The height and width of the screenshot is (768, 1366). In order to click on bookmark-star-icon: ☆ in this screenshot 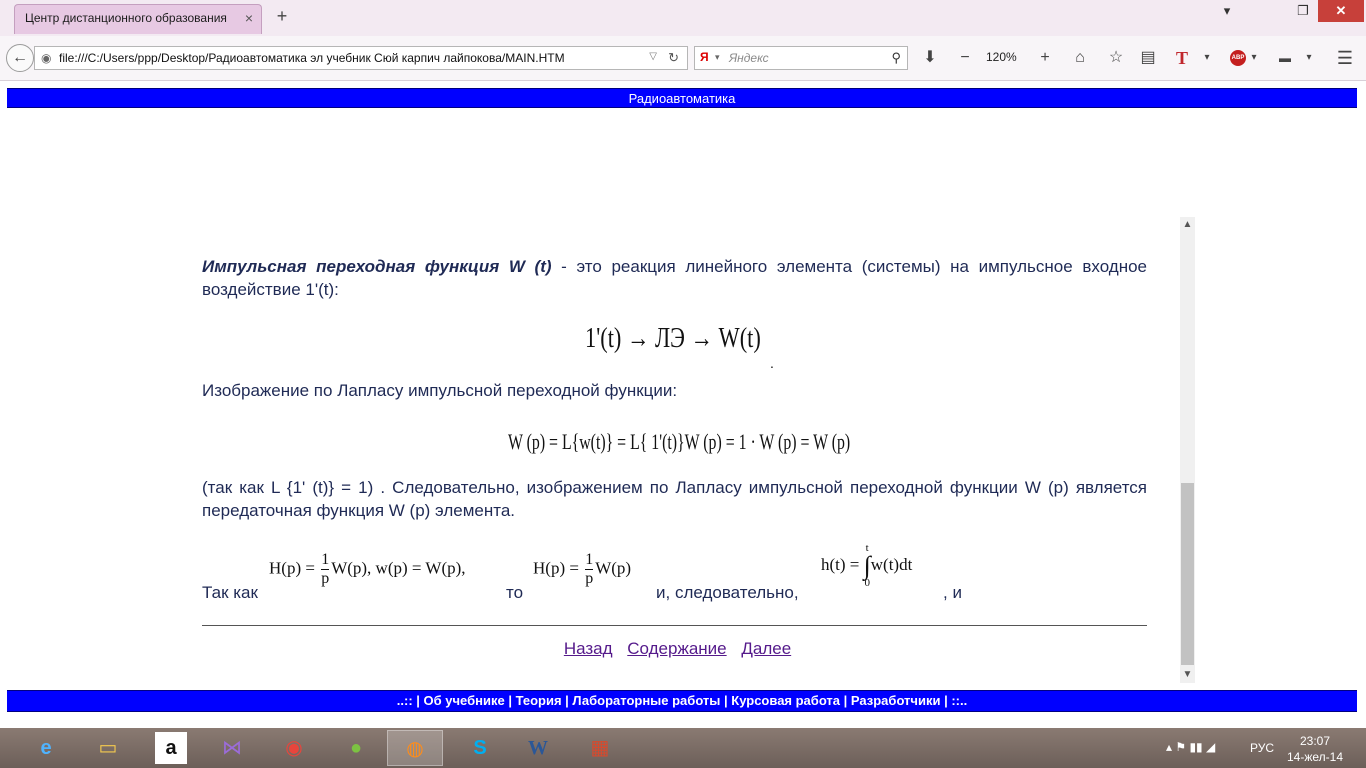, I will do `click(1116, 58)`.